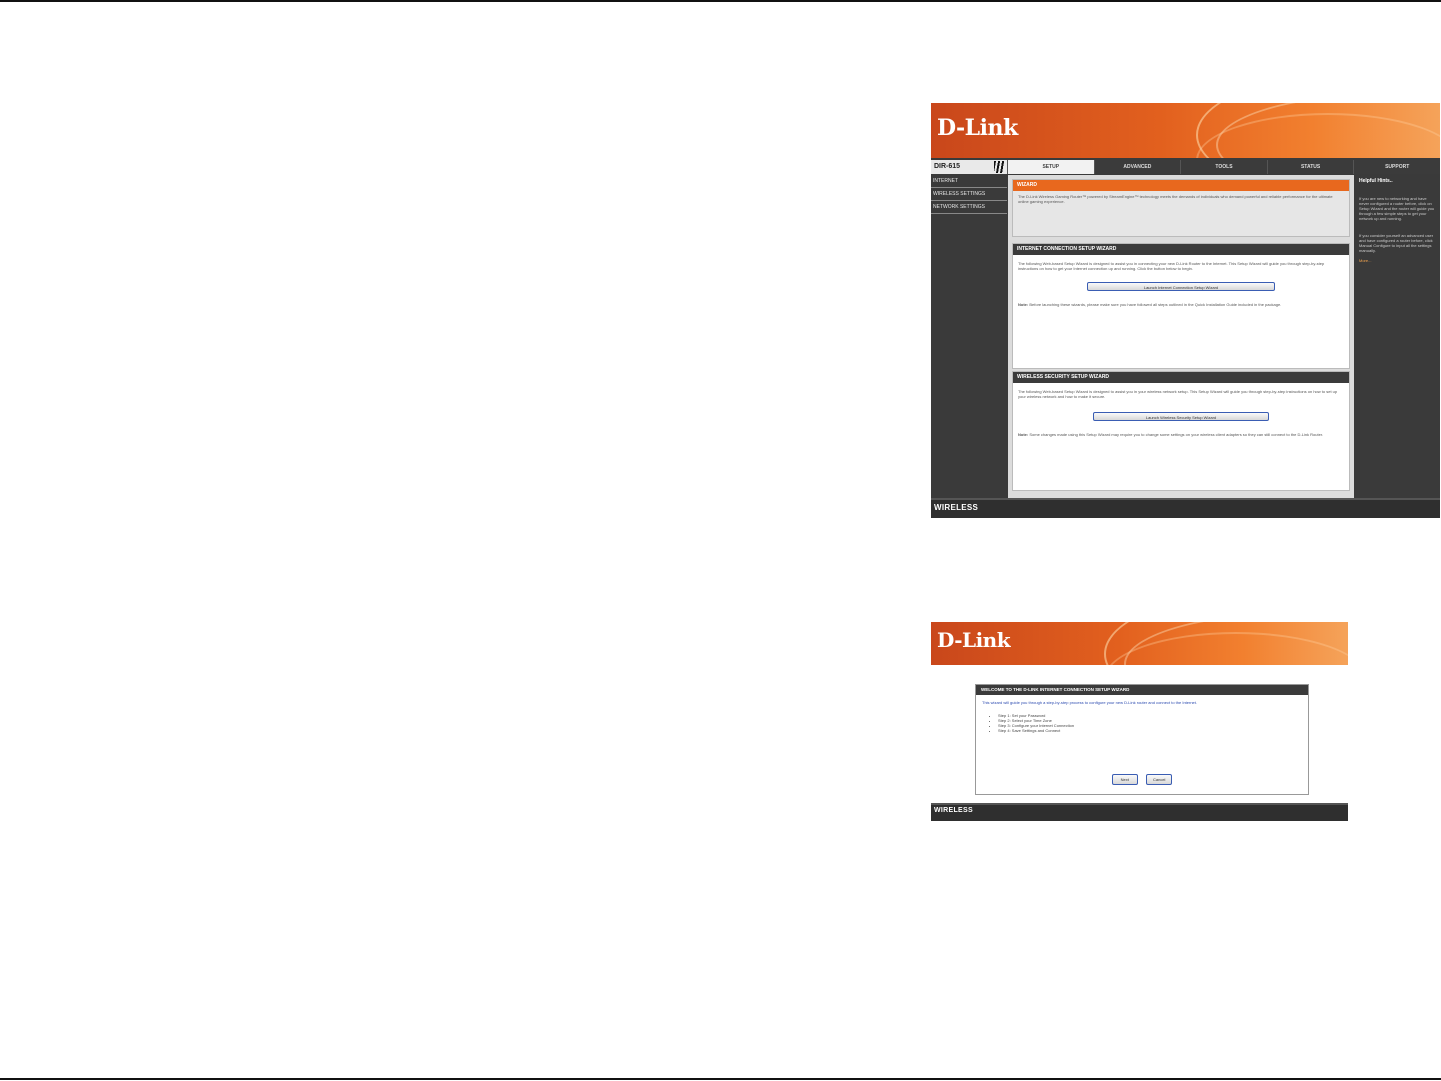 The image size is (1441, 1081). What do you see at coordinates (1137, 167) in the screenshot?
I see `tab-advanced: ADVANCED` at bounding box center [1137, 167].